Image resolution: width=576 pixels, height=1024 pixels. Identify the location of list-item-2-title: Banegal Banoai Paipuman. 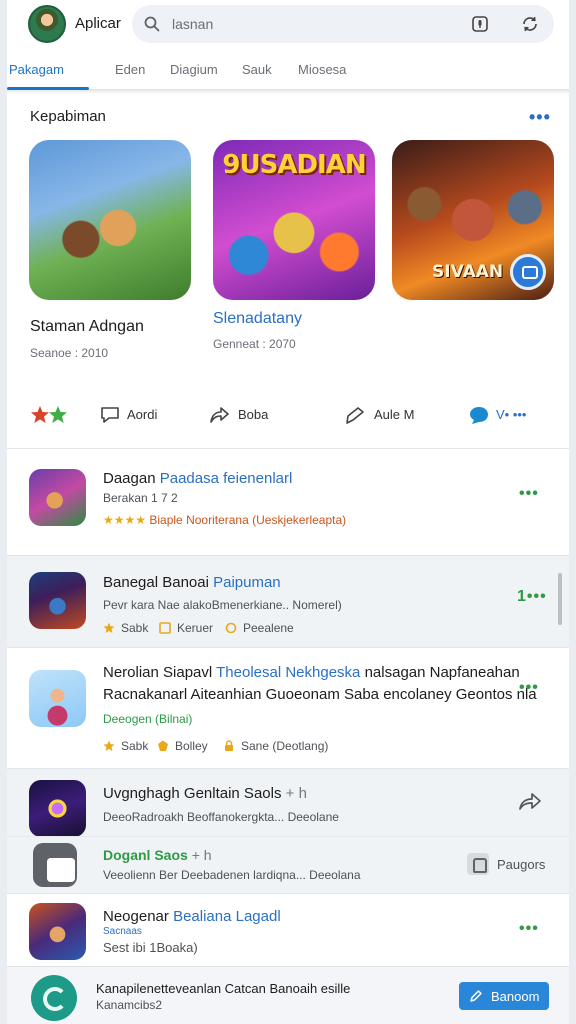
(192, 582).